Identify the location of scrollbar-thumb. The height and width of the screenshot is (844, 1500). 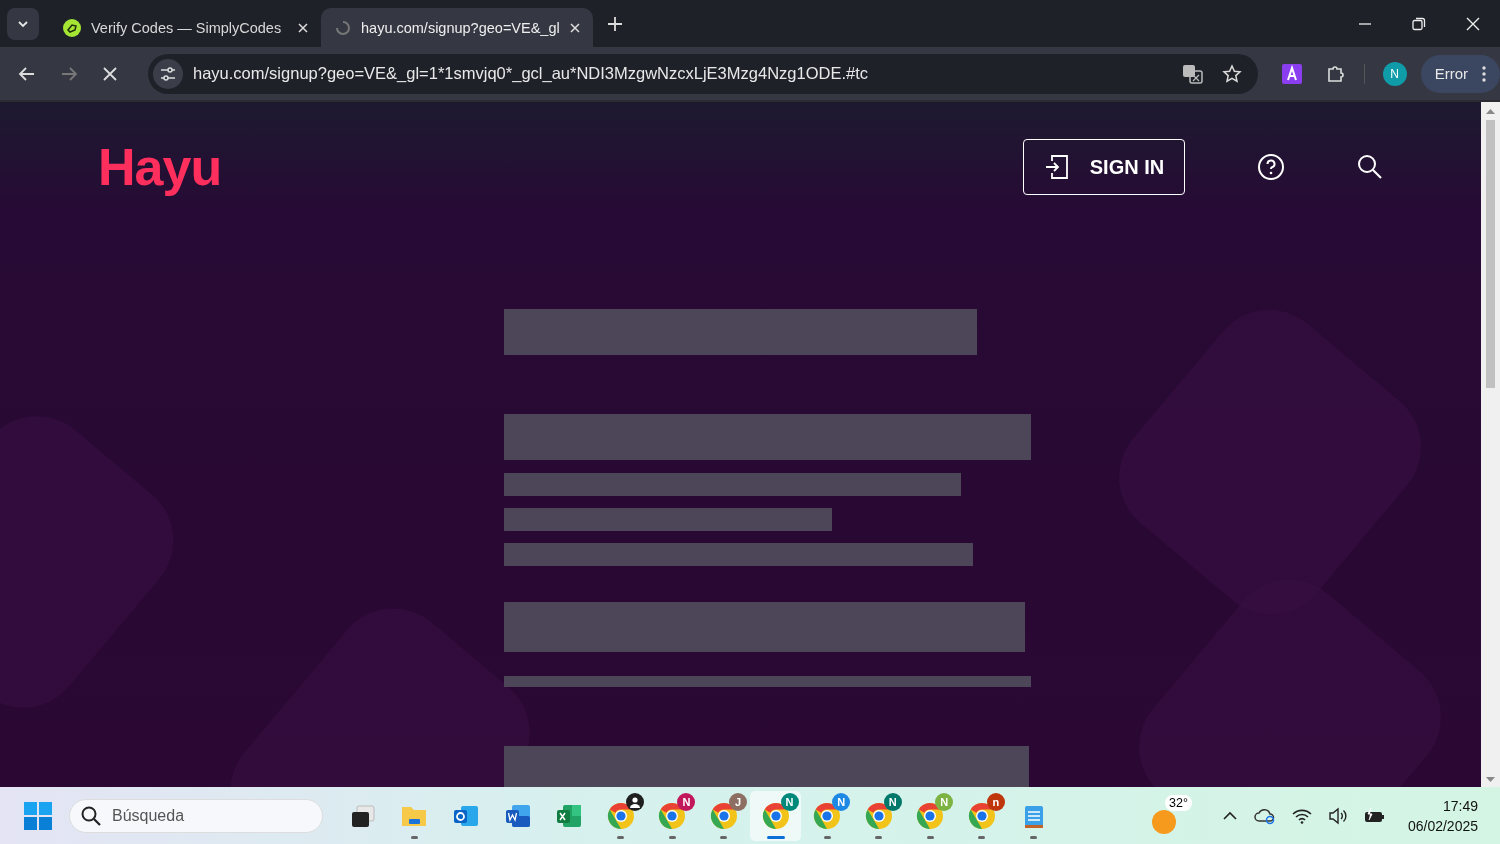
(1490, 254).